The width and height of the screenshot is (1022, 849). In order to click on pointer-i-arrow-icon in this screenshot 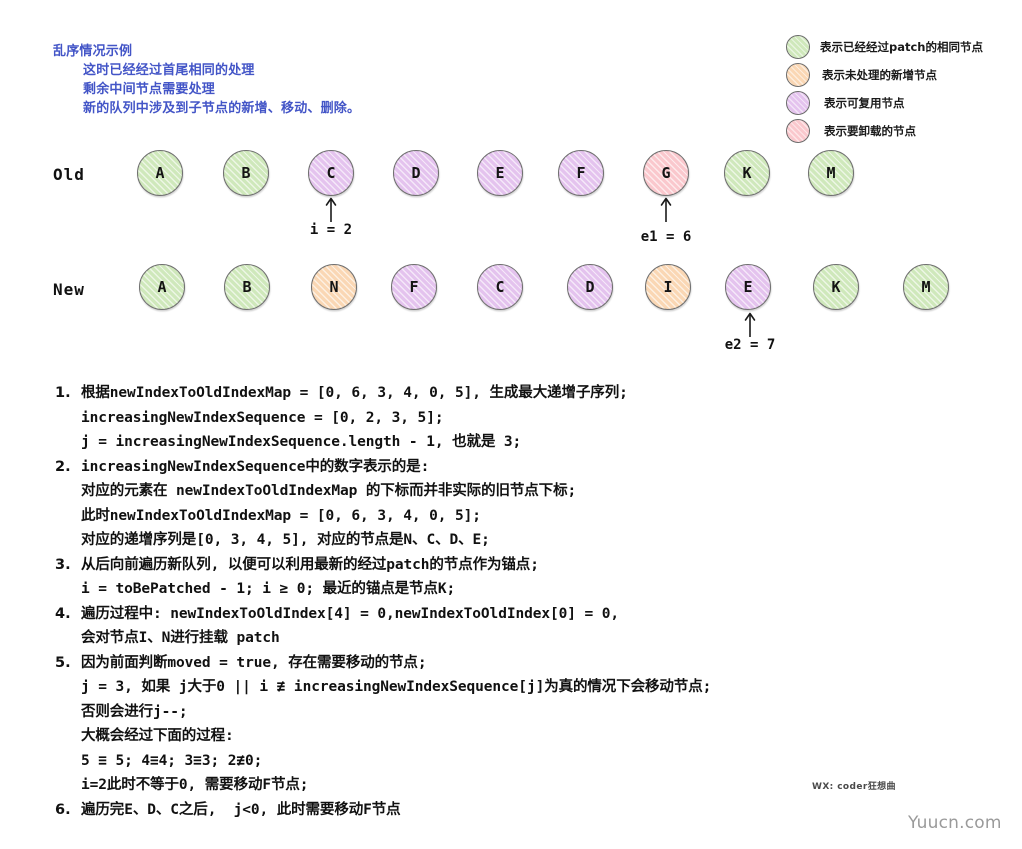, I will do `click(331, 209)`.